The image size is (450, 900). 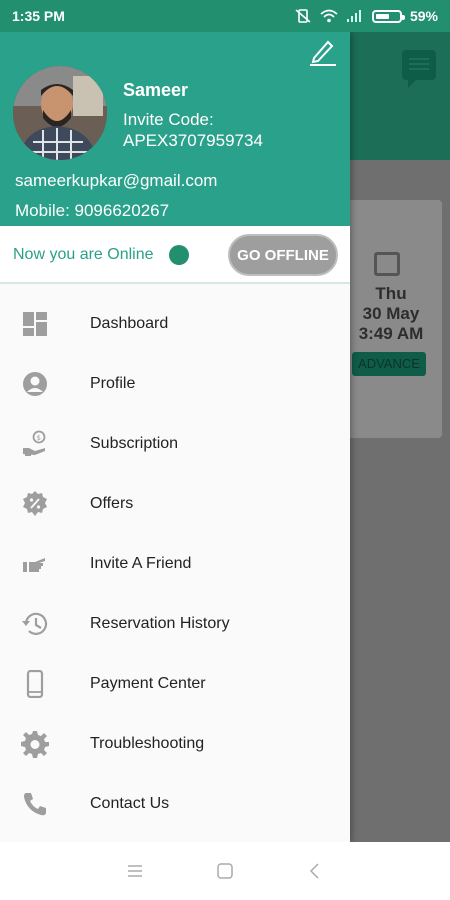 What do you see at coordinates (112, 503) in the screenshot?
I see `menu-label: Offers` at bounding box center [112, 503].